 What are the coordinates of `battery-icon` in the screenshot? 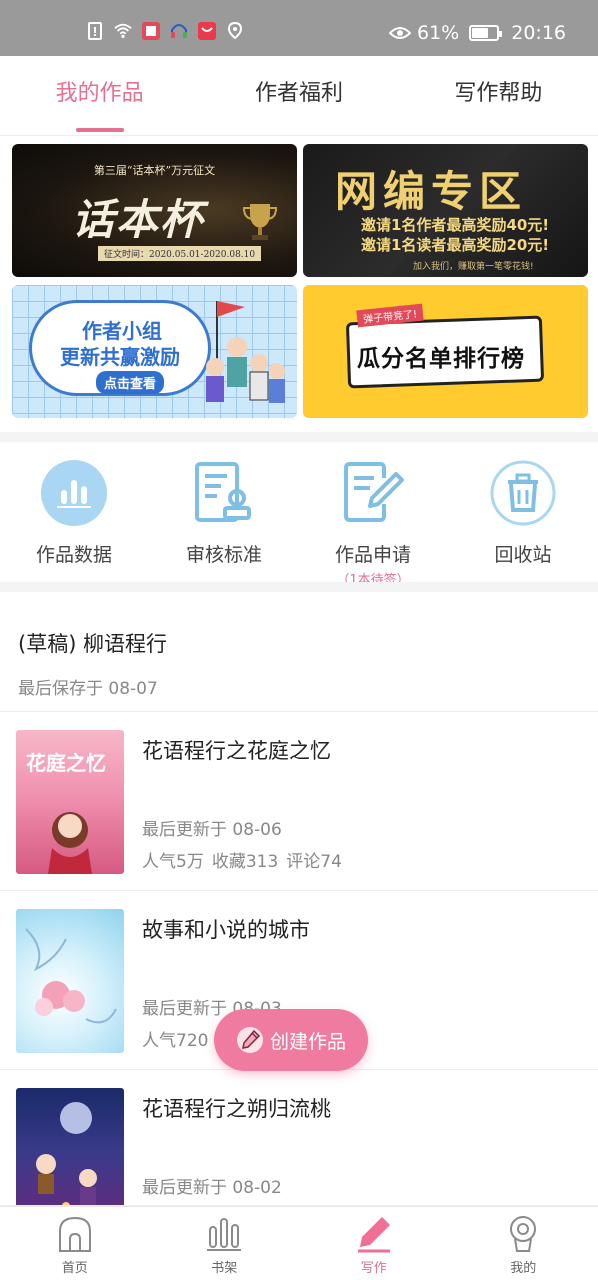 It's located at (486, 33).